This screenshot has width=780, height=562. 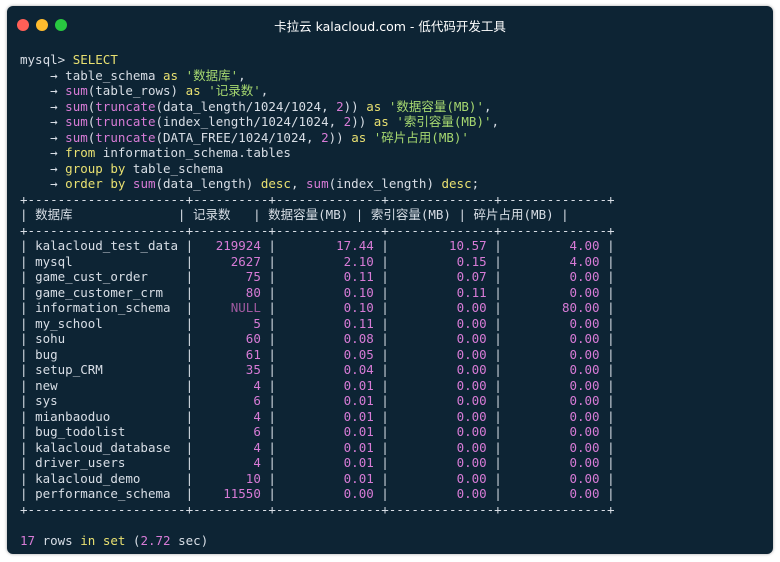 I want to click on query-line: → from information_schema.tables, so click(x=317, y=153).